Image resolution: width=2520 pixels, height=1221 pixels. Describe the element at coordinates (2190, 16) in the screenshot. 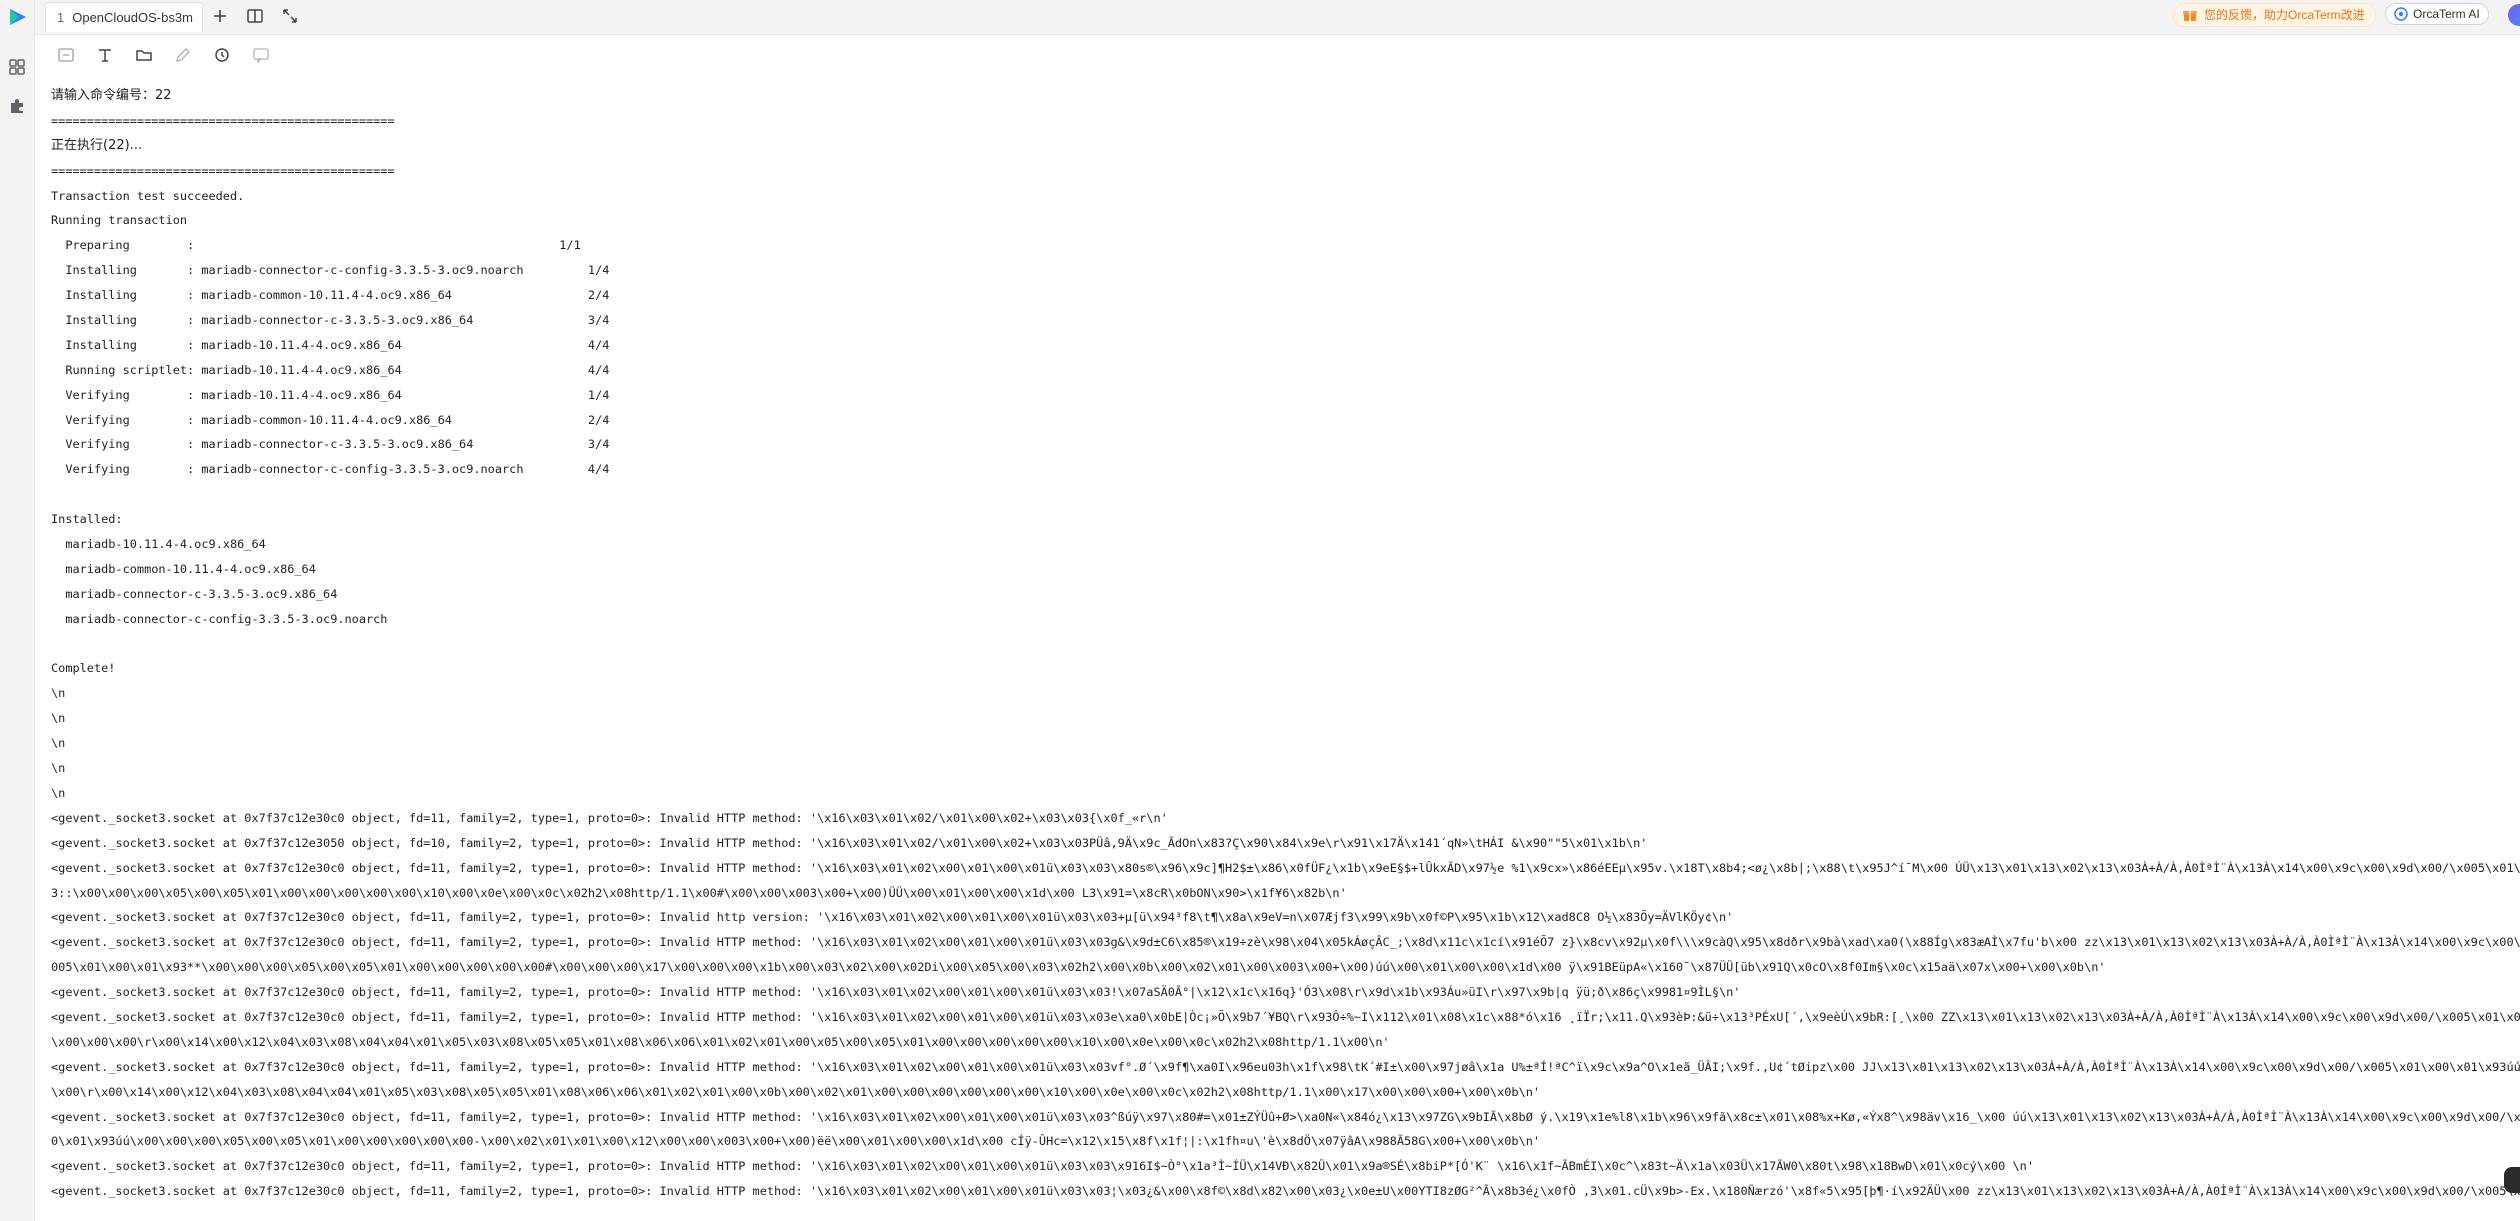

I see `gift-icon` at that location.